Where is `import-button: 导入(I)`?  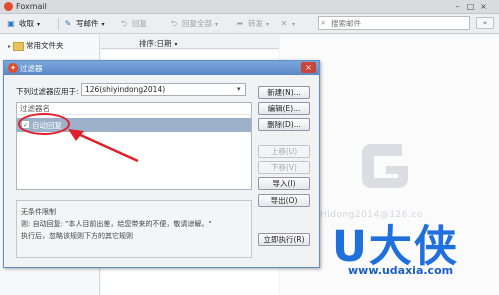 import-button: 导入(I) is located at coordinates (284, 183).